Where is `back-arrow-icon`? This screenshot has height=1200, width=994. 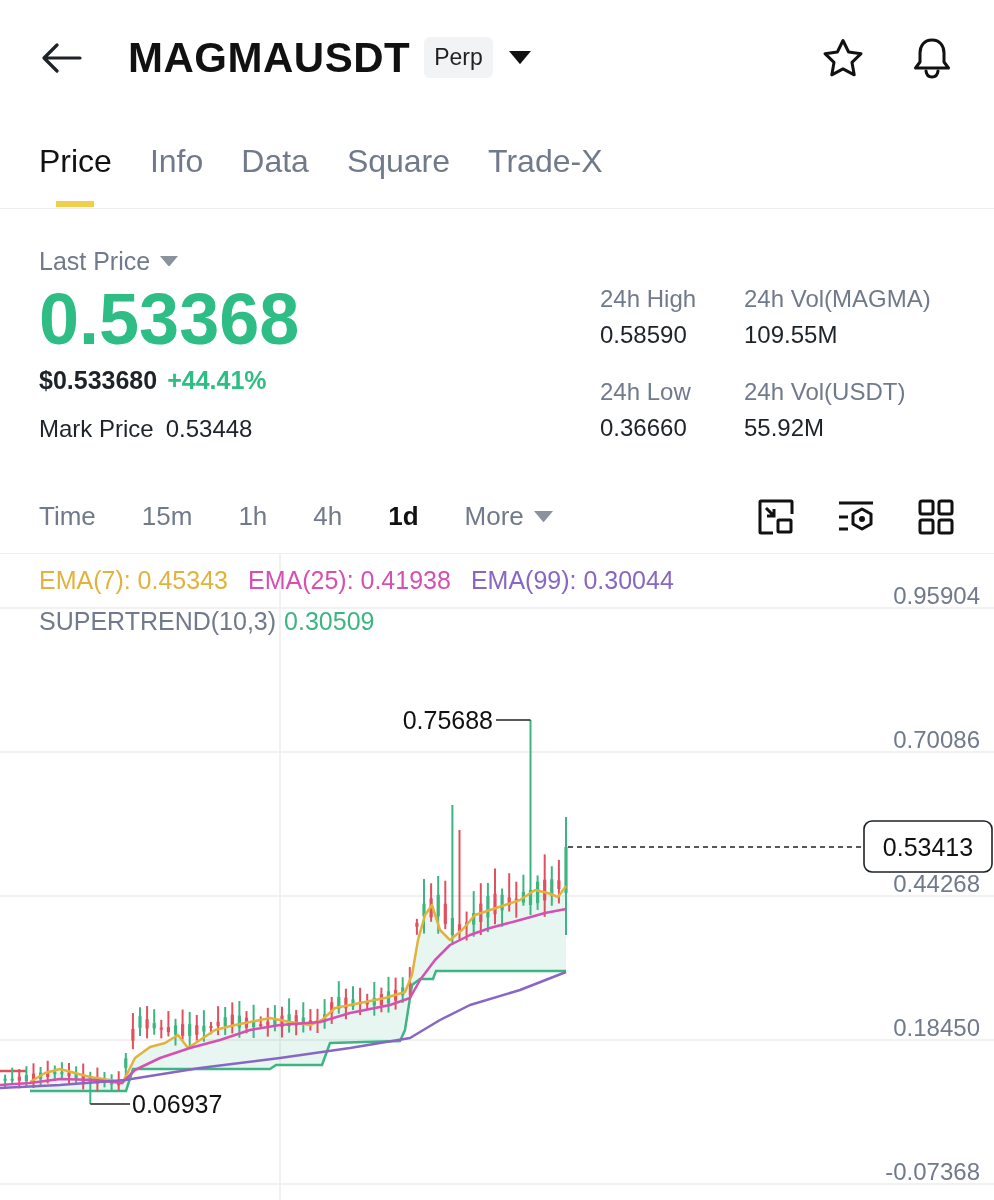
back-arrow-icon is located at coordinates (62, 57).